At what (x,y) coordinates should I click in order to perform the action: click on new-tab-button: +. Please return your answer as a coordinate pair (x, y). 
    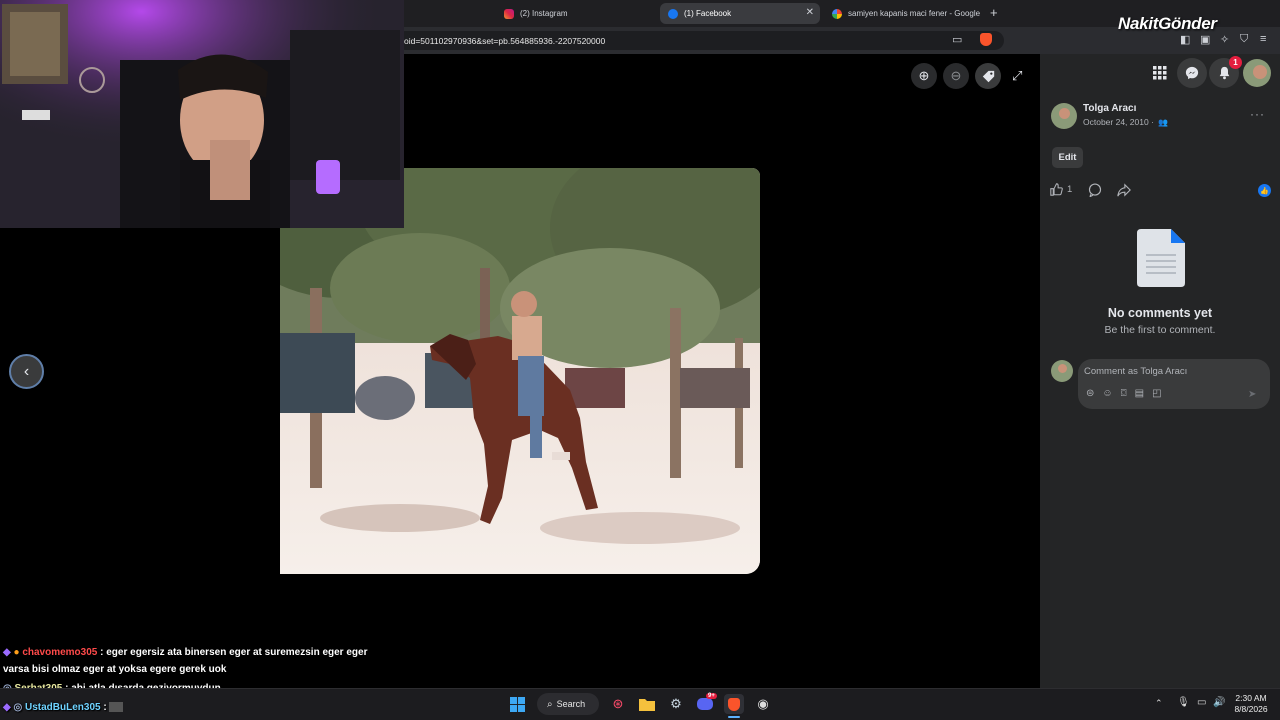
    Looking at the image, I should click on (994, 12).